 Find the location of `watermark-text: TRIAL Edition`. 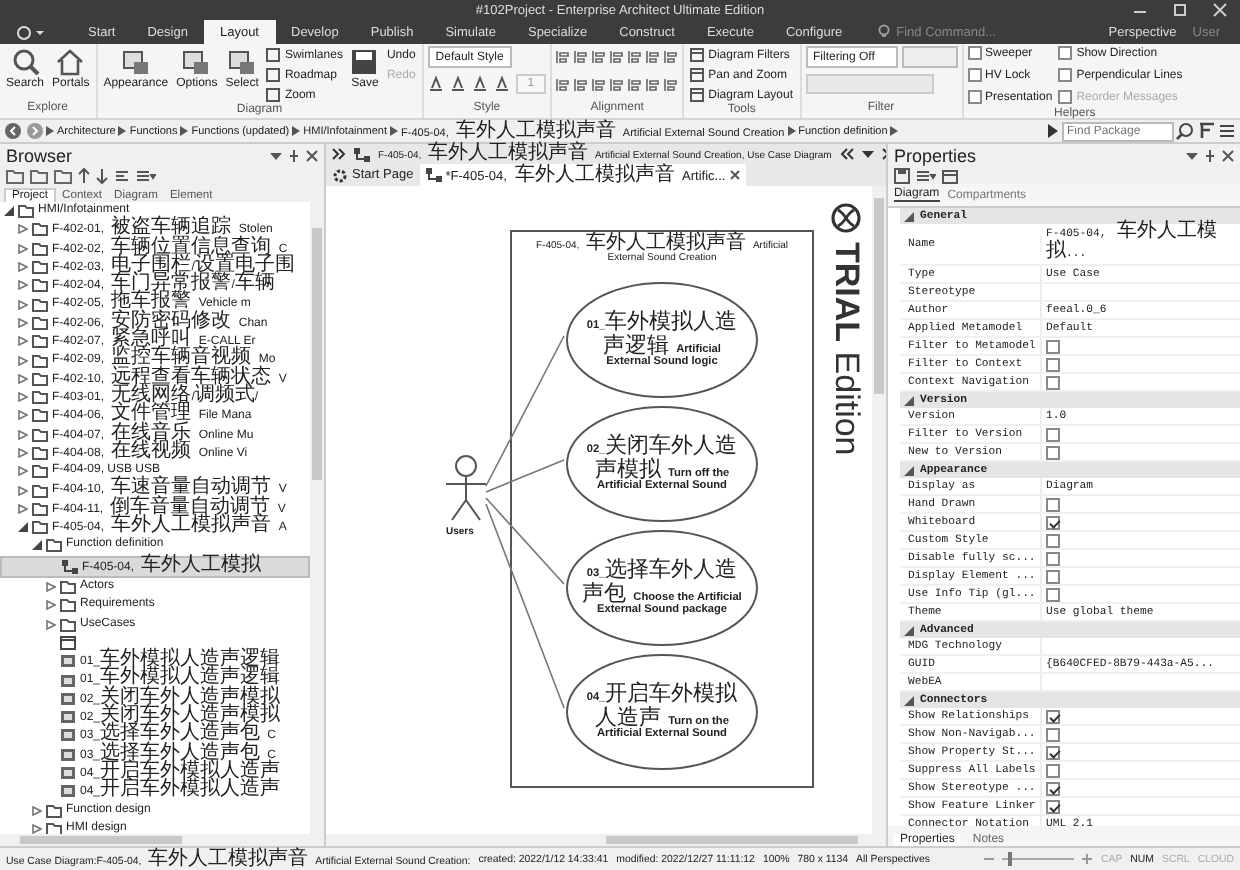

watermark-text: TRIAL Edition is located at coordinates (846, 349).